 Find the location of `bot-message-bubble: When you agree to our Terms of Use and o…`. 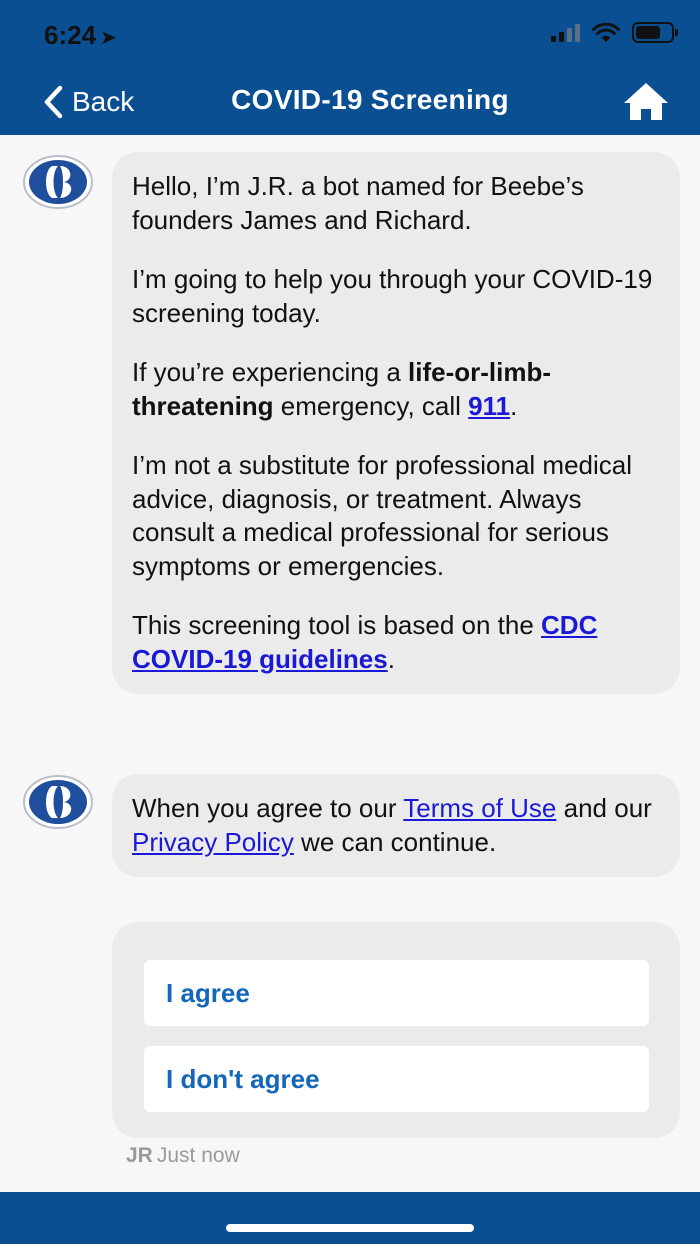

bot-message-bubble: When you agree to our Terms of Use and o… is located at coordinates (396, 825).